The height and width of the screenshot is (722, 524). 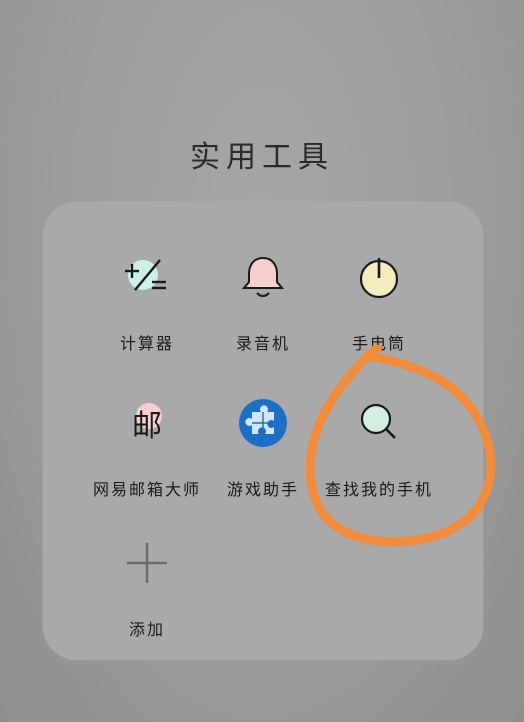 I want to click on app-label-find-my-phone: 查找我的手机, so click(x=378, y=489).